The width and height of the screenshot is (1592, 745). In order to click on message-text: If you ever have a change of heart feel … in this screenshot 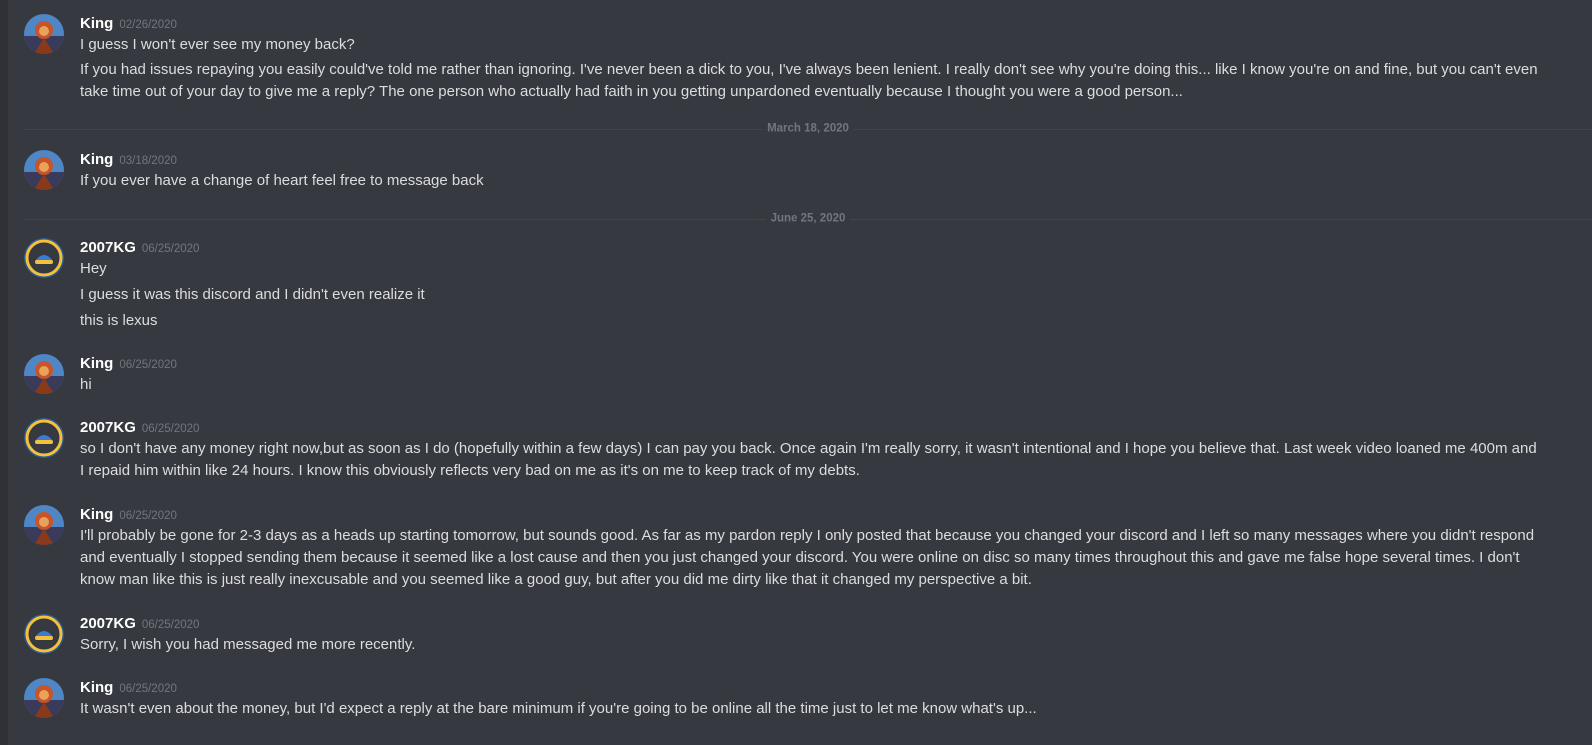, I will do `click(282, 180)`.